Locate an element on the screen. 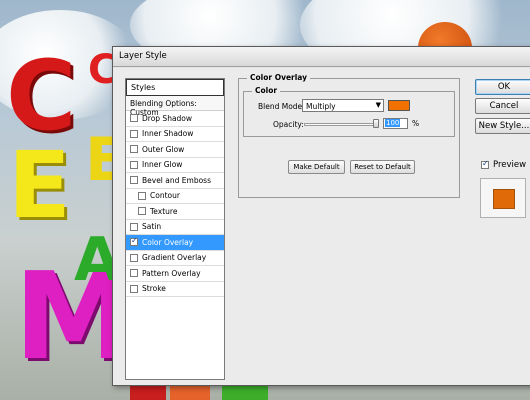  color-overlay-group-title: Color Overlay is located at coordinates (279, 77).